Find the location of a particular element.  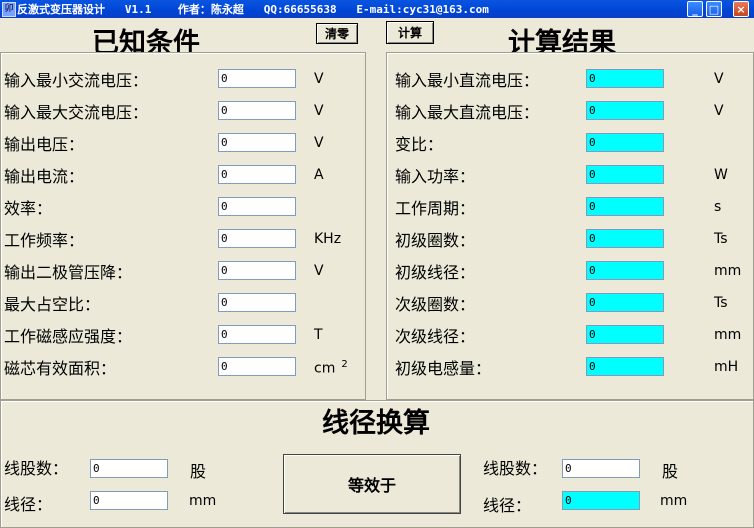

result-unit-text-3: W is located at coordinates (721, 175).